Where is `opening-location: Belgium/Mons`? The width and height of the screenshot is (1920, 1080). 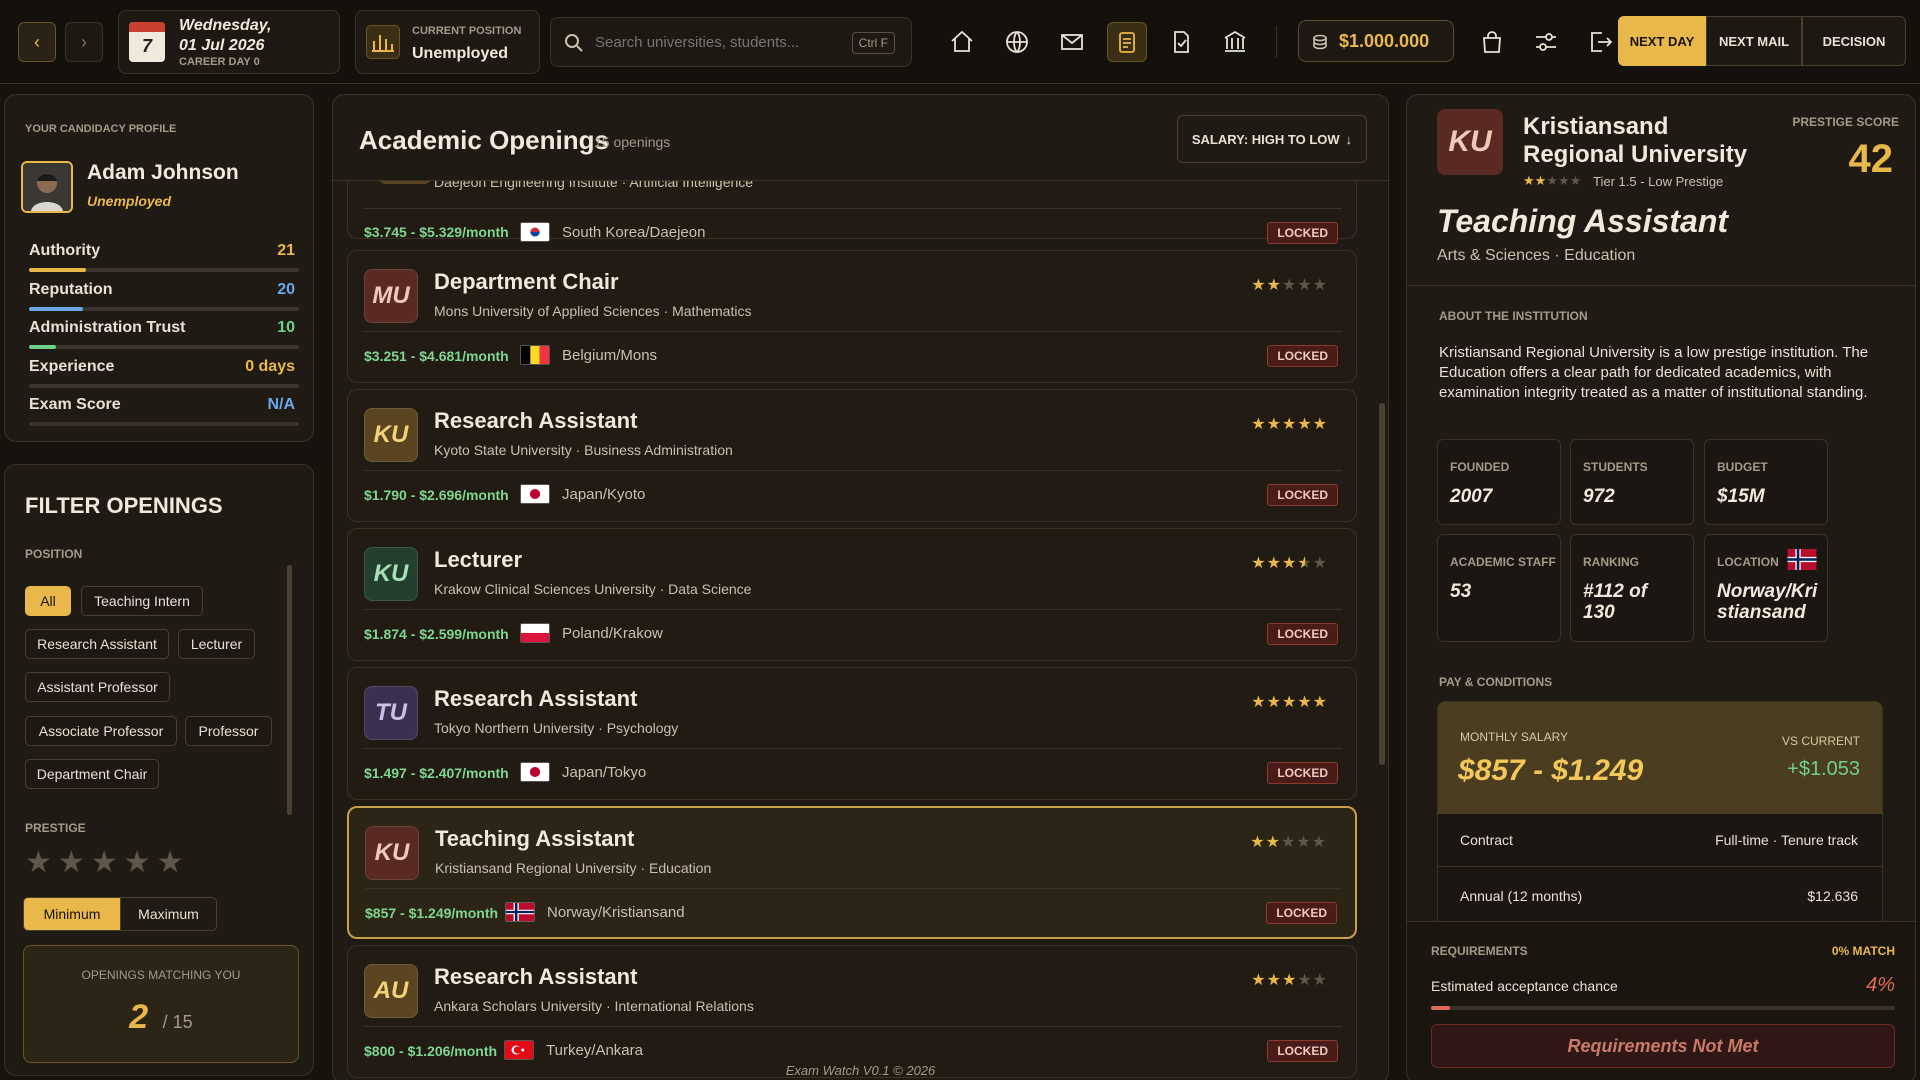
opening-location: Belgium/Mons is located at coordinates (610, 355).